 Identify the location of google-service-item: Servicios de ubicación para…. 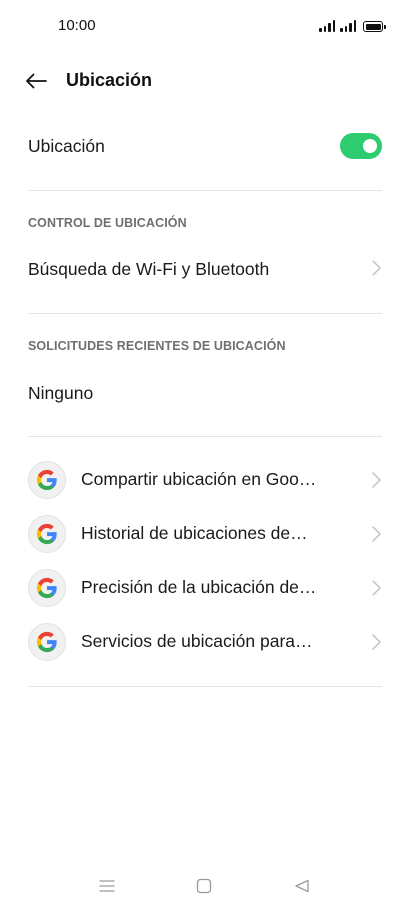
(205, 642).